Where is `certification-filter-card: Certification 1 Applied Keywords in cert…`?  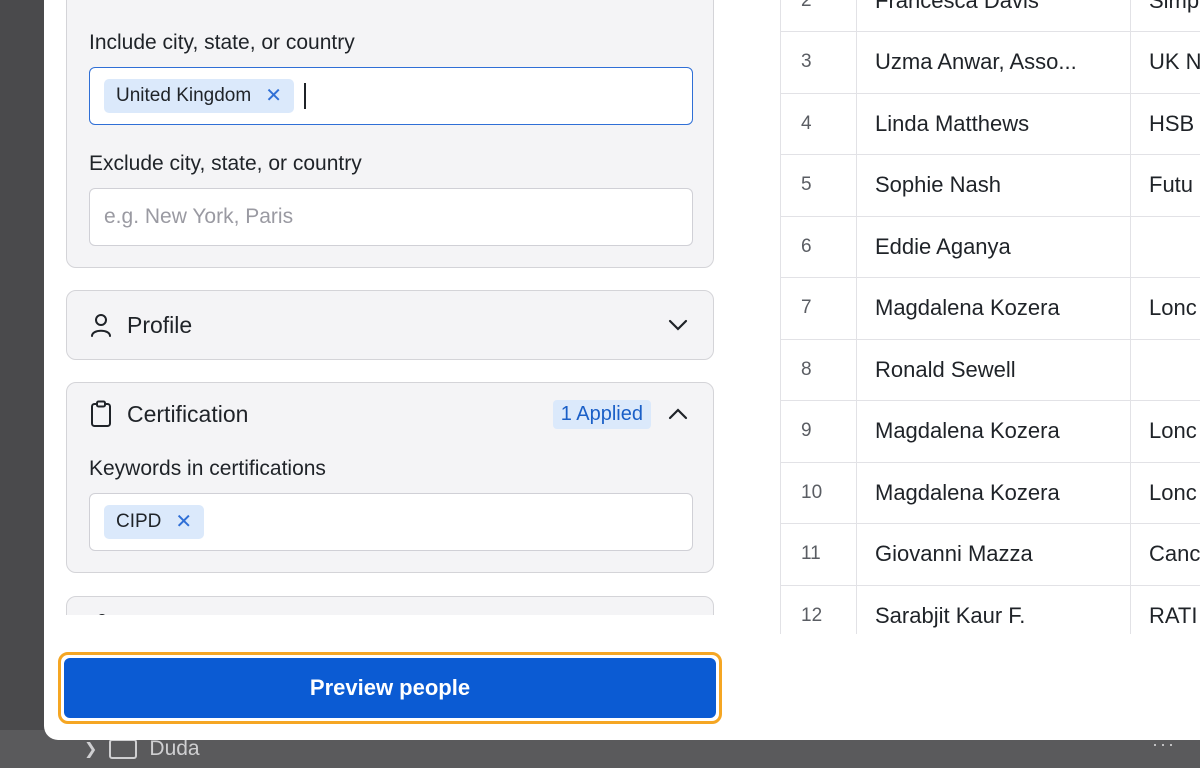
certification-filter-card: Certification 1 Applied Keywords in cert… is located at coordinates (390, 477).